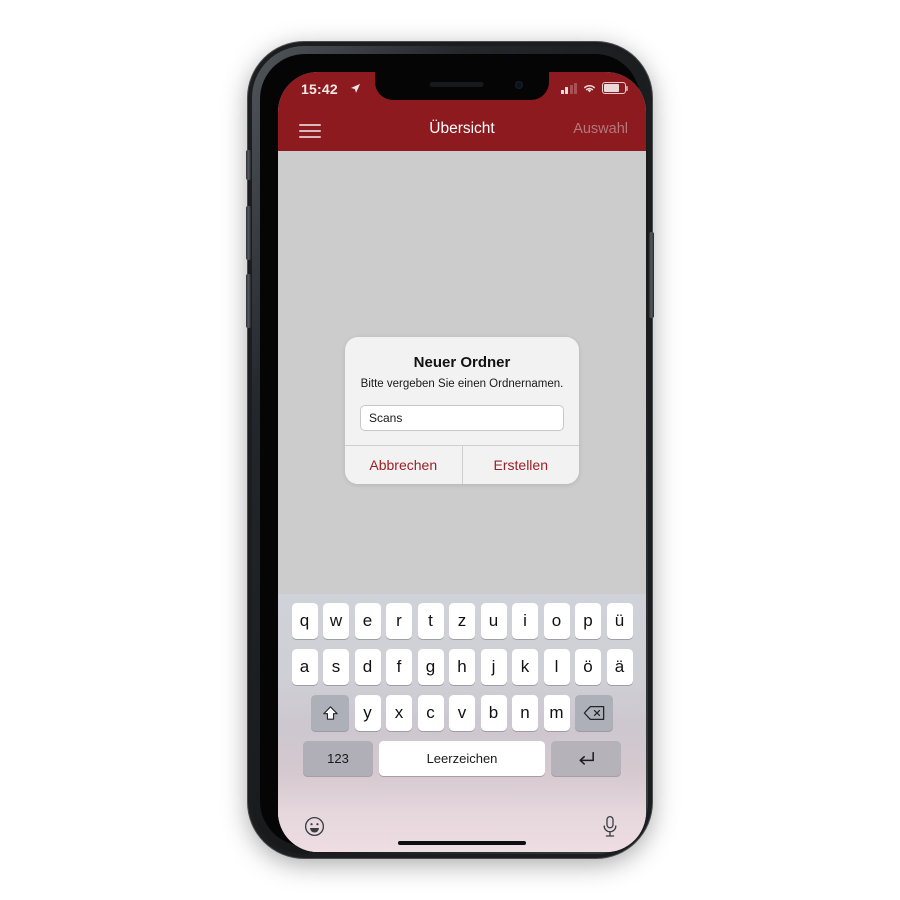 This screenshot has height=900, width=900. What do you see at coordinates (462, 417) in the screenshot?
I see `folder-name-input` at bounding box center [462, 417].